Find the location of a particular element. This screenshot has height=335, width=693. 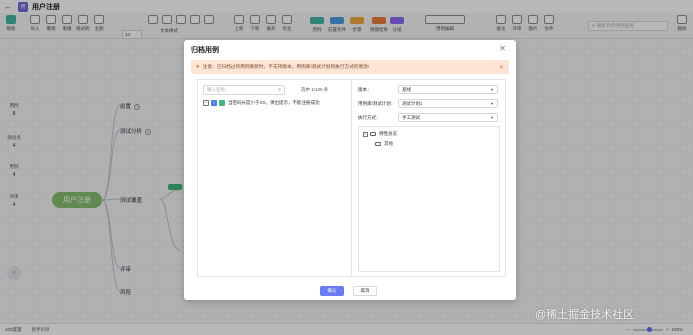

exec-row: 执行方式： 手工测试 ▼ is located at coordinates (428, 117).